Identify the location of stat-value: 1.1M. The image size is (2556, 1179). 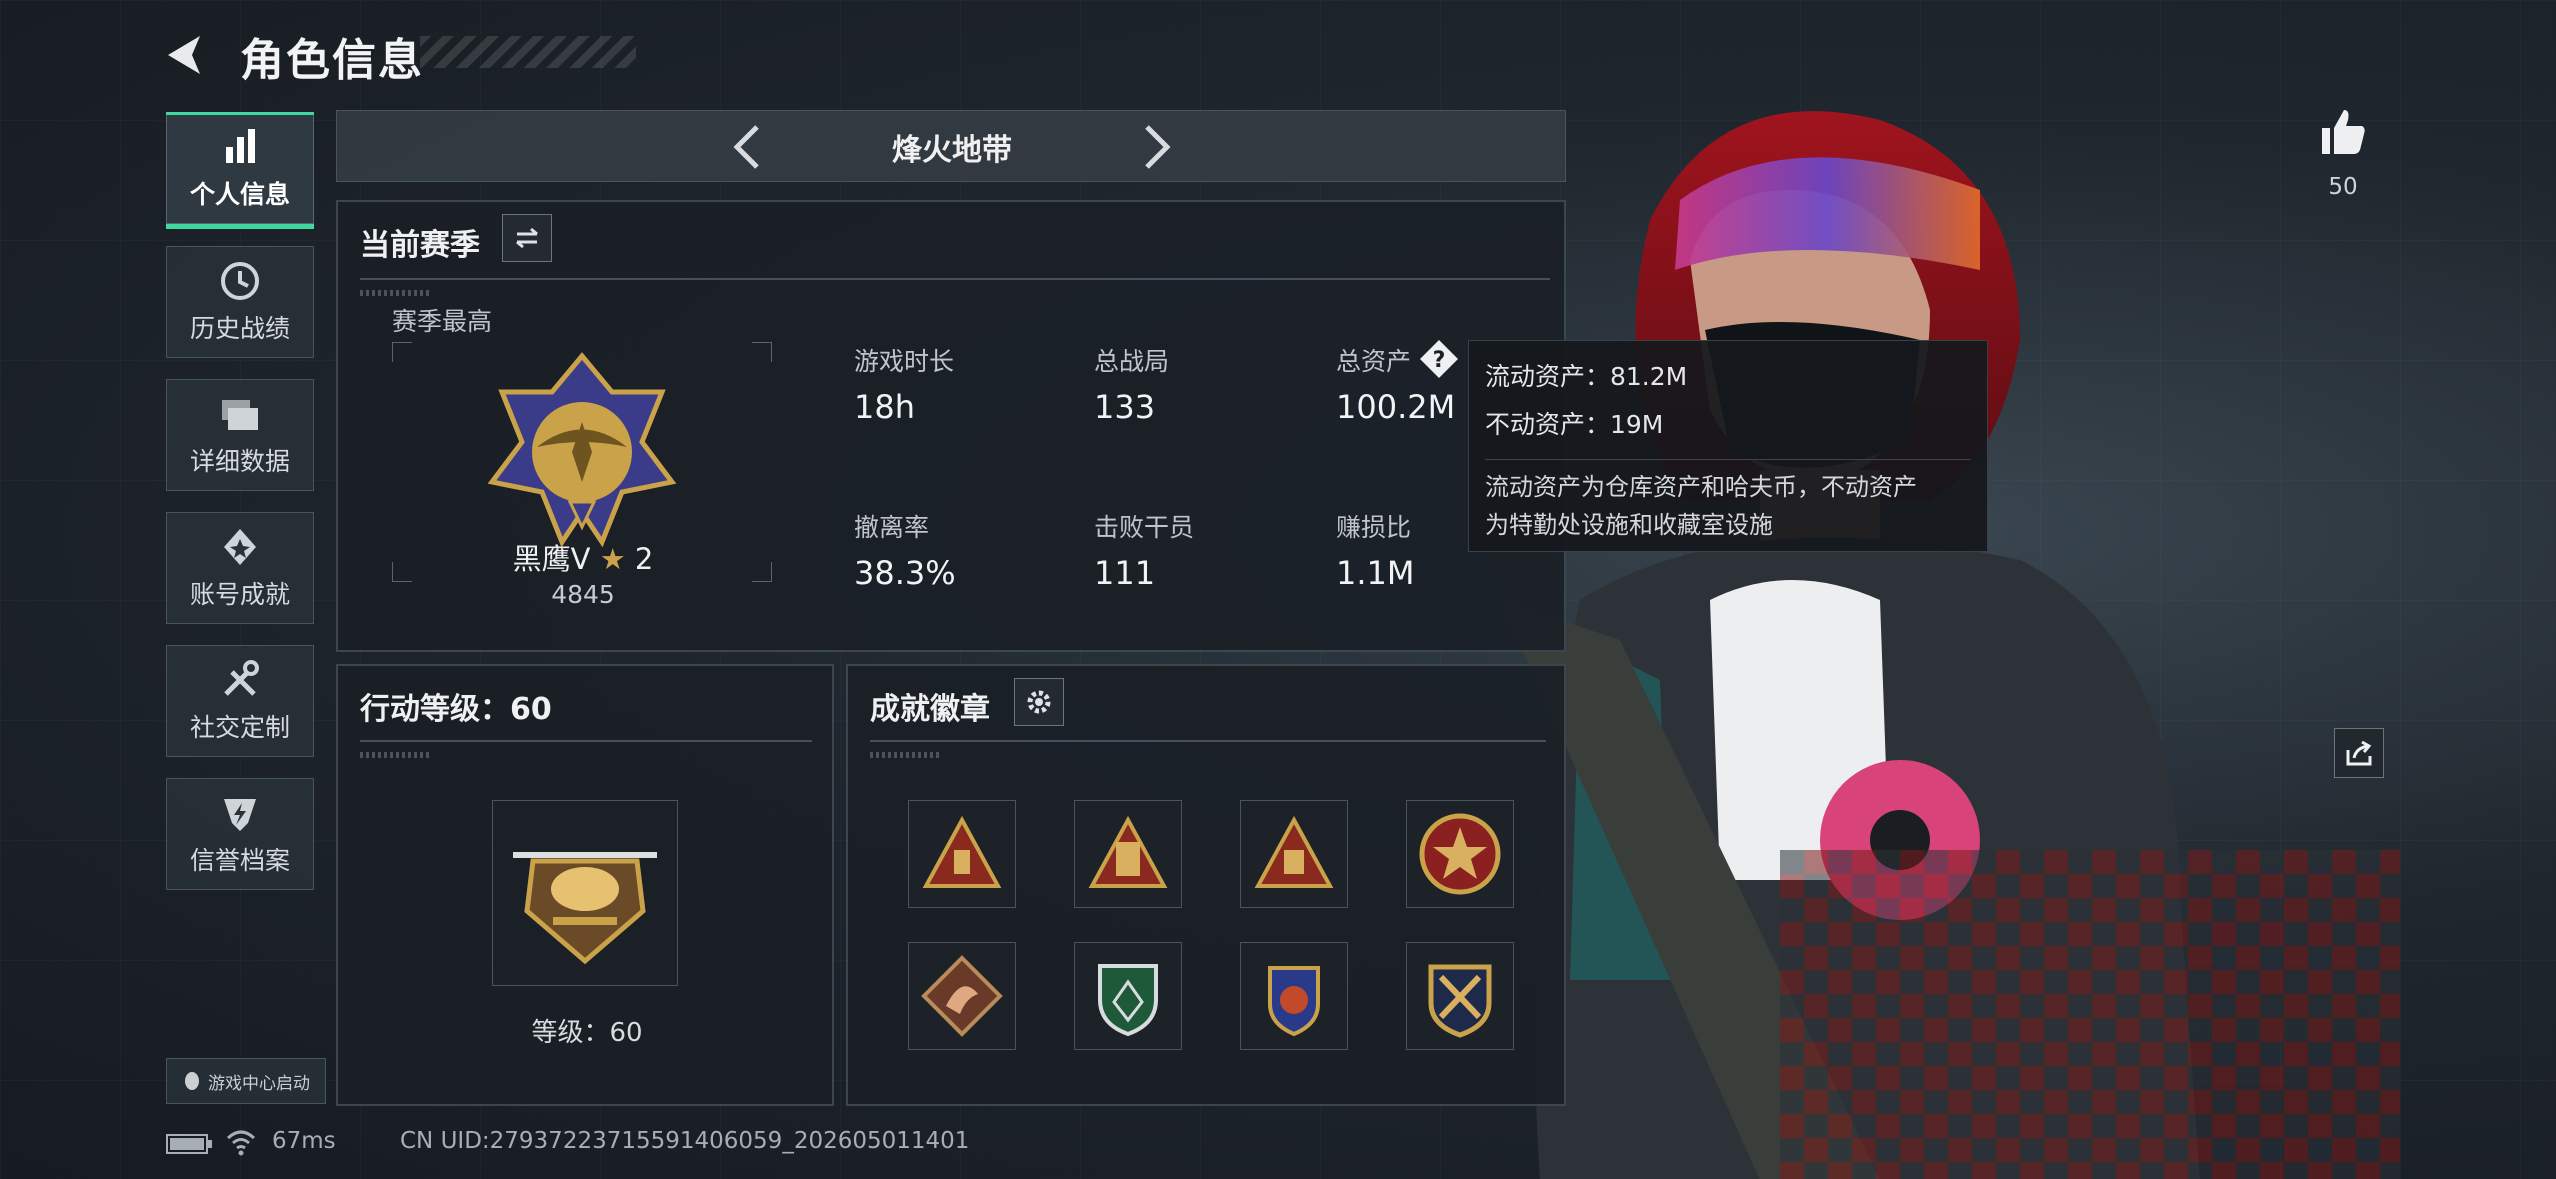
(1375, 573).